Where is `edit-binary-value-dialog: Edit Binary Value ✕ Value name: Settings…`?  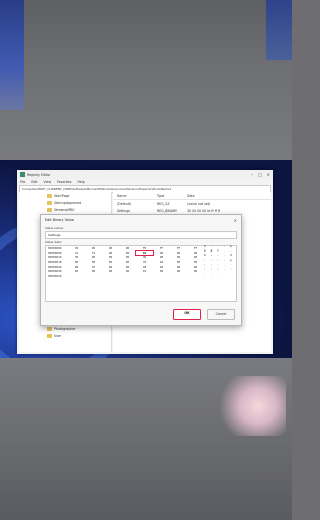 edit-binary-value-dialog: Edit Binary Value ✕ Value name: Settings… is located at coordinates (141, 270).